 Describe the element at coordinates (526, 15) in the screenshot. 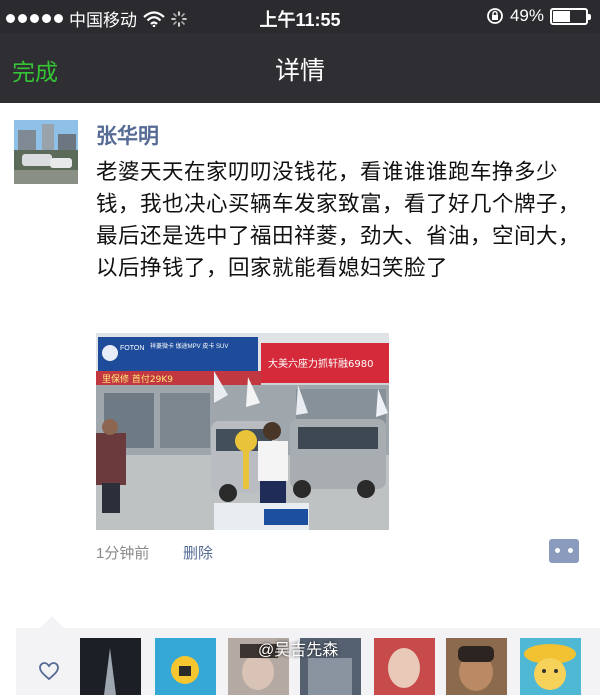

I see `battery-percent: 49%` at that location.